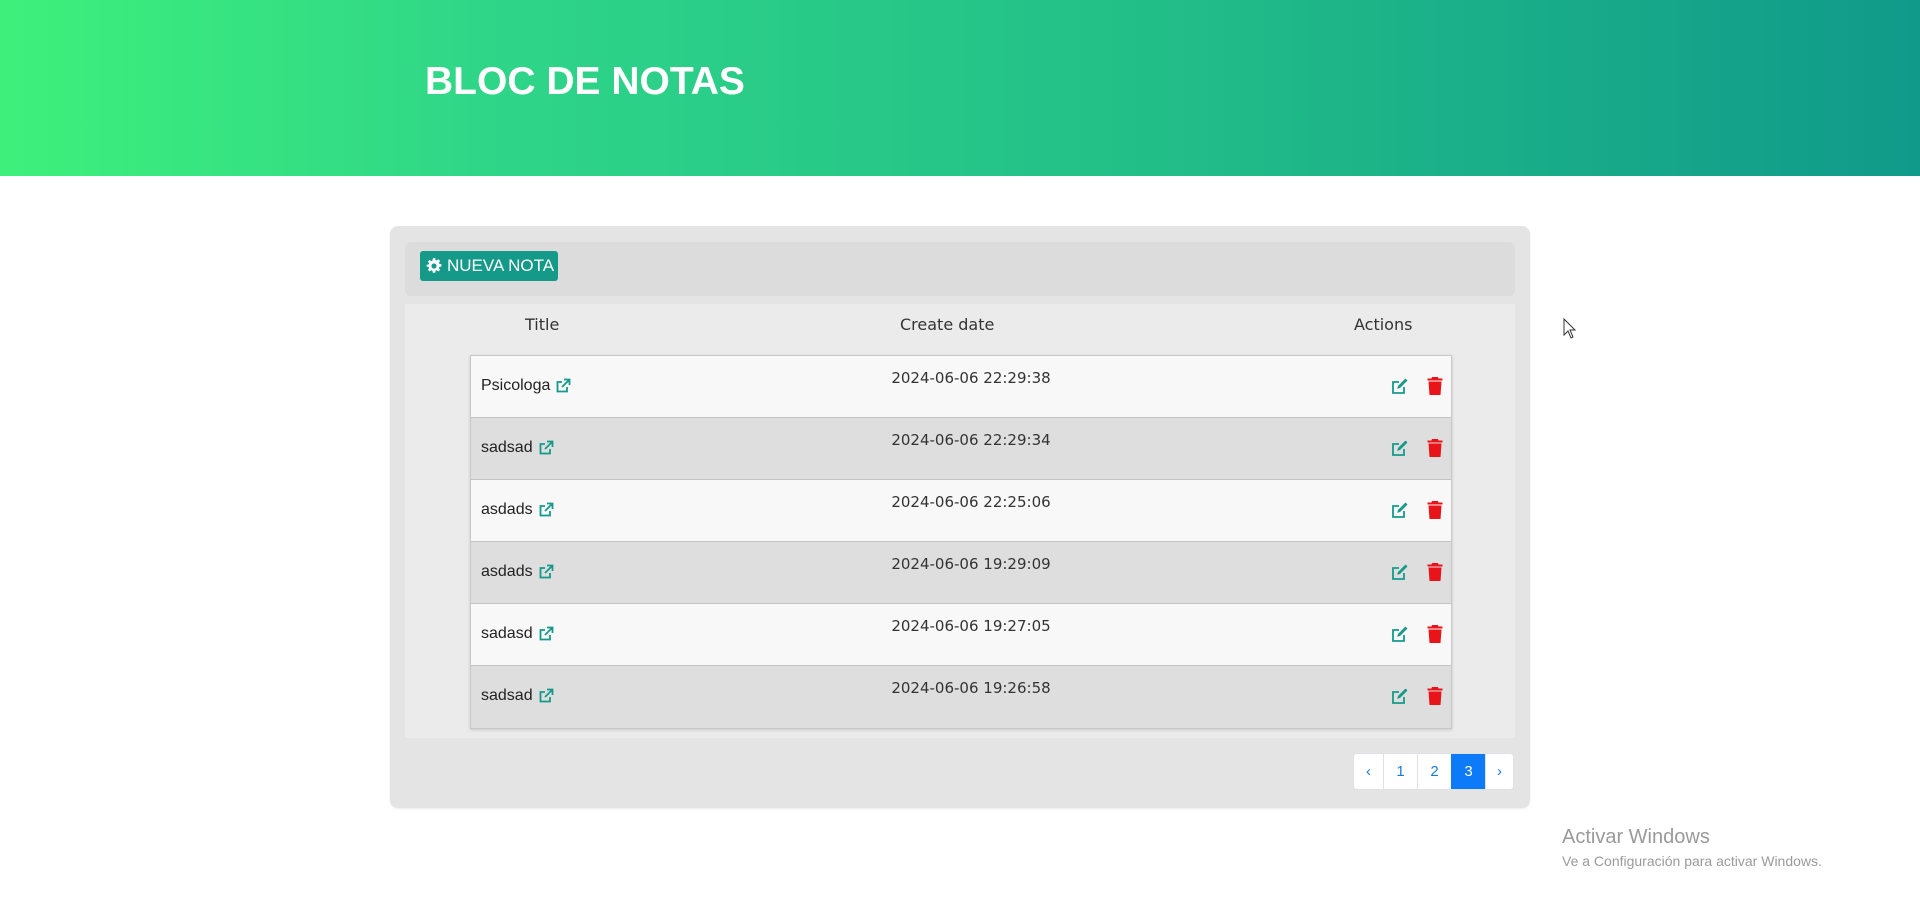 This screenshot has height=919, width=1920. What do you see at coordinates (542, 324) in the screenshot?
I see `column-header-title: Title` at bounding box center [542, 324].